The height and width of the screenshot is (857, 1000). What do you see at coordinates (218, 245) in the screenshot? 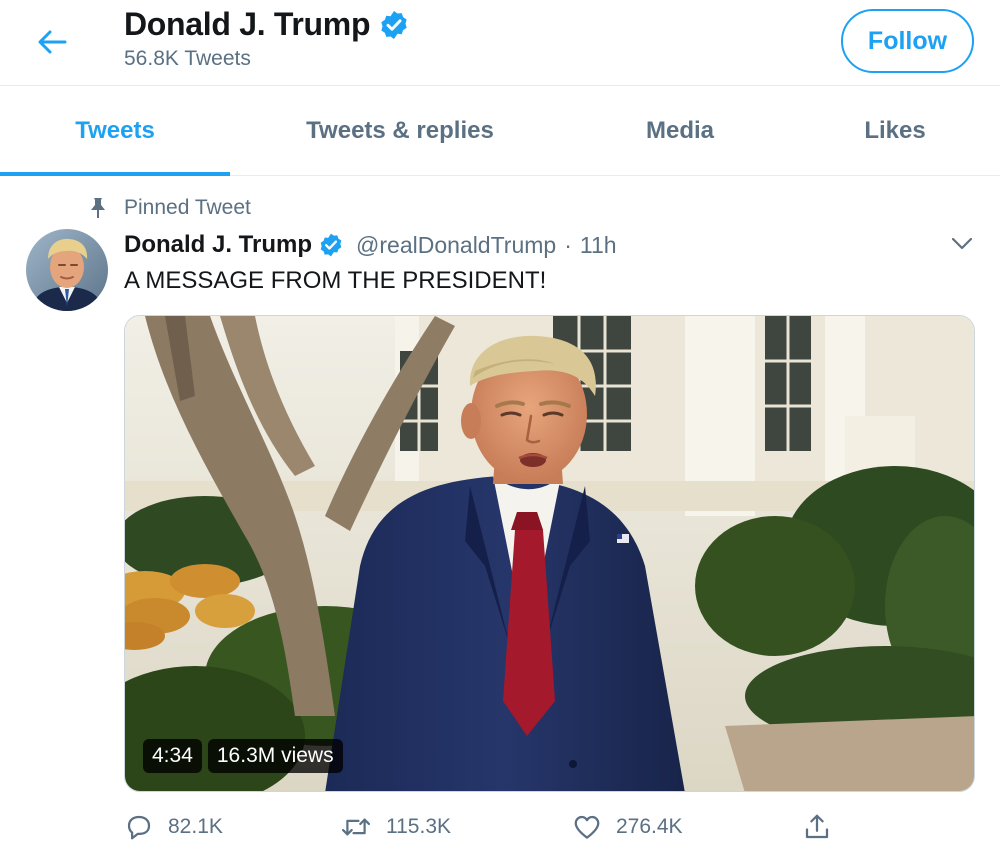
I see `tweet-author-name: Donald J. Trump` at bounding box center [218, 245].